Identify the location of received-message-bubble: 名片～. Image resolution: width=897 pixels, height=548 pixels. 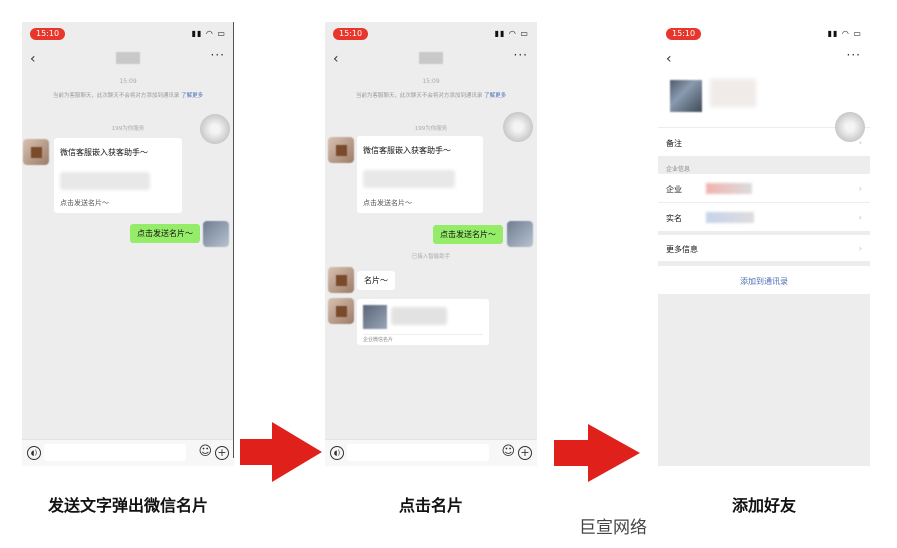
(376, 280).